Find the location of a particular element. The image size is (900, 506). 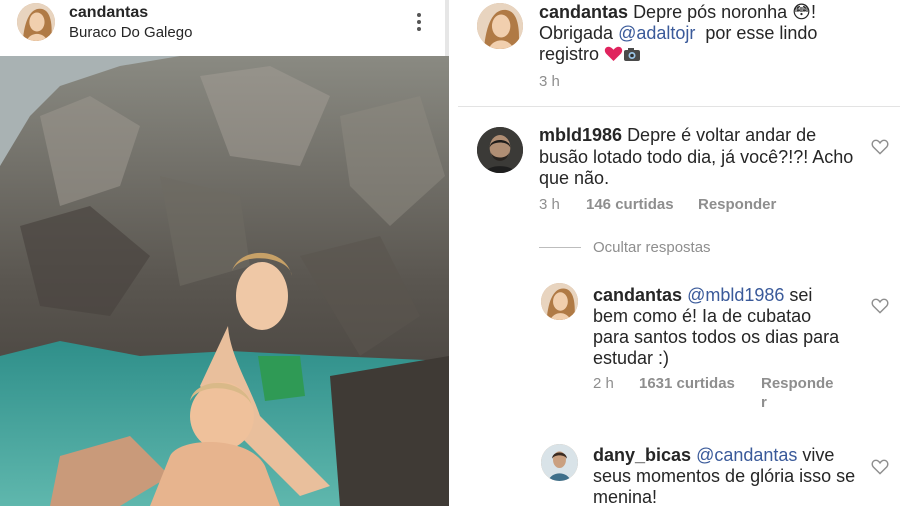

reply-mention: @mbld1986 is located at coordinates (735, 295).